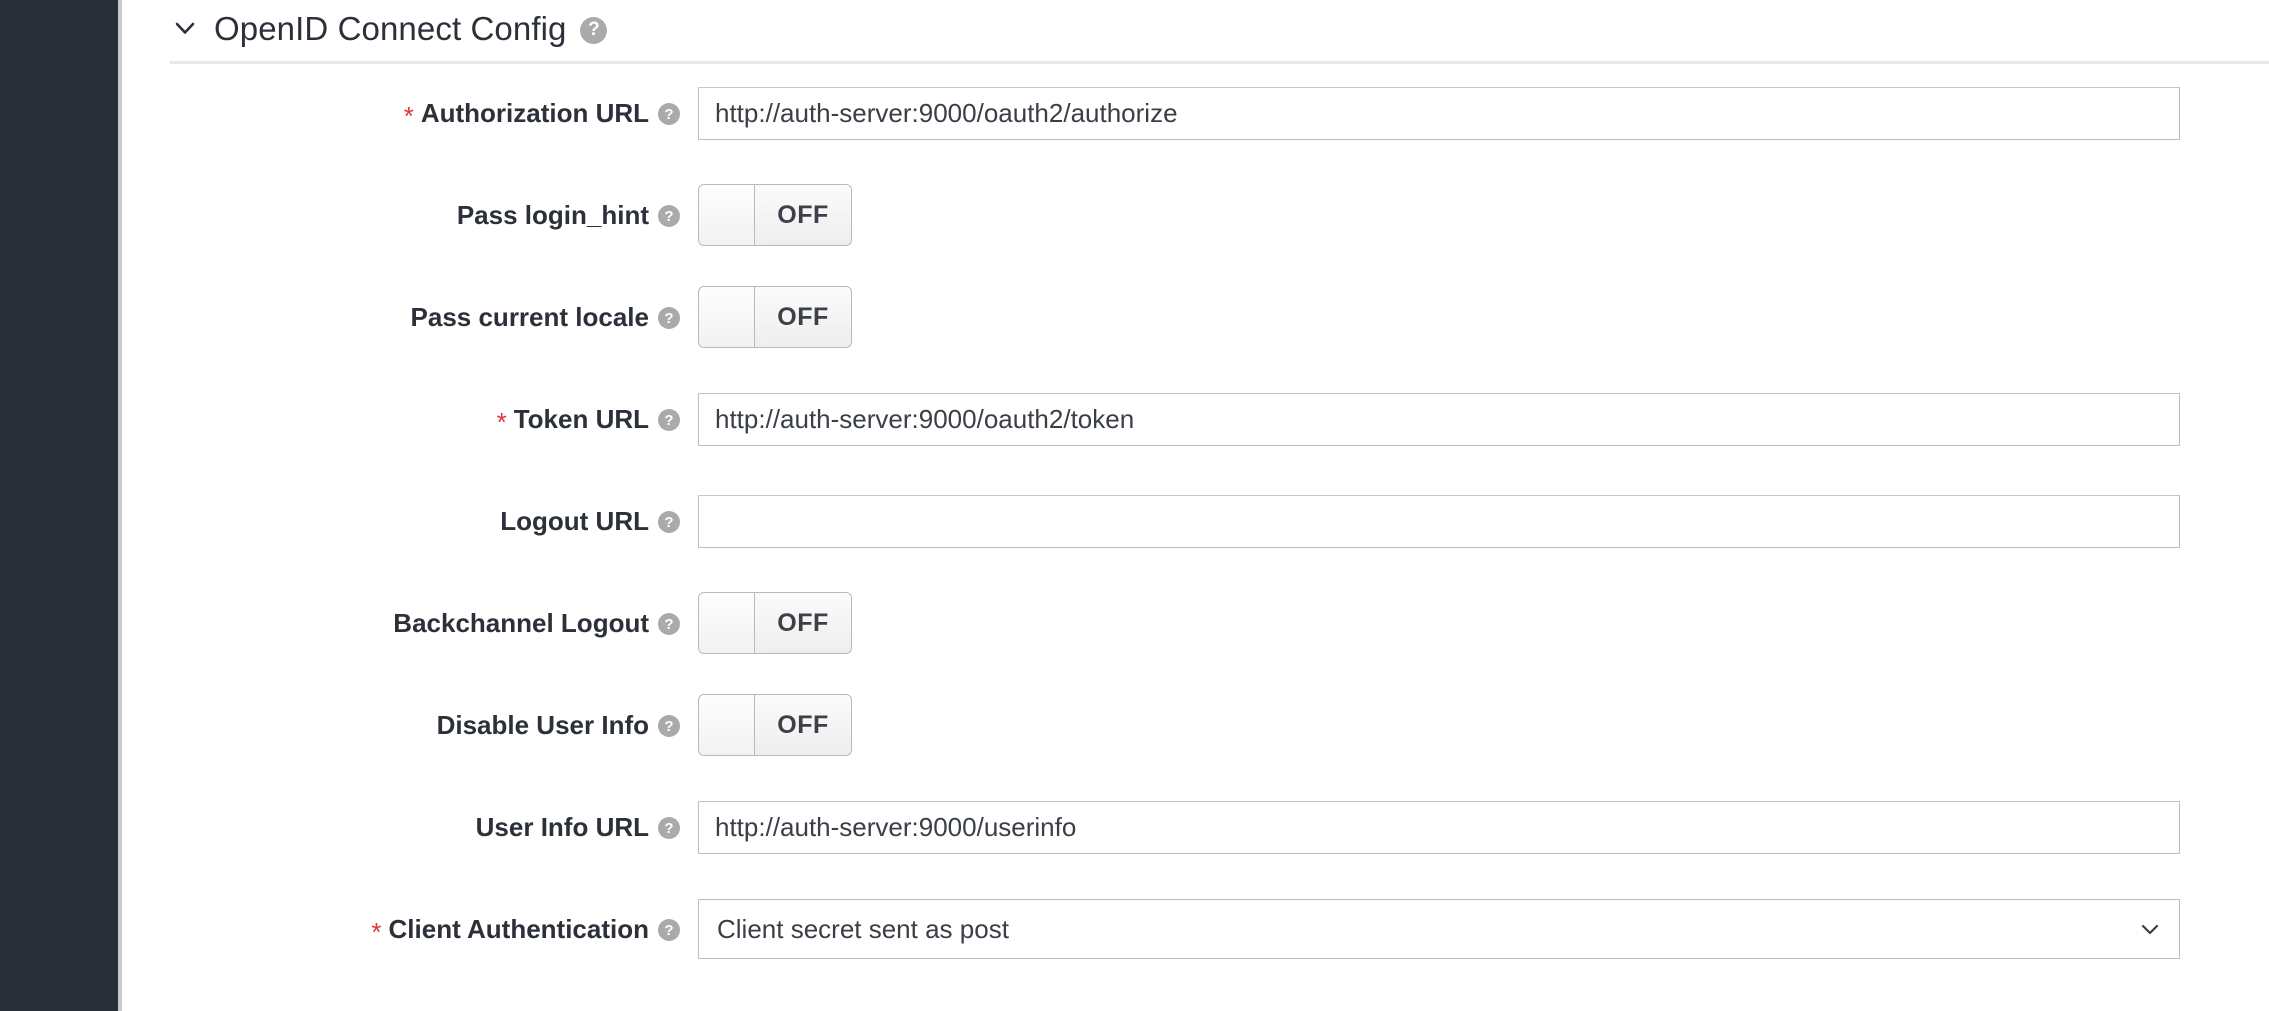 This screenshot has width=2269, height=1011. What do you see at coordinates (1195, 623) in the screenshot?
I see `form-row-backchannel-logout: Backchannel Logout? OFF` at bounding box center [1195, 623].